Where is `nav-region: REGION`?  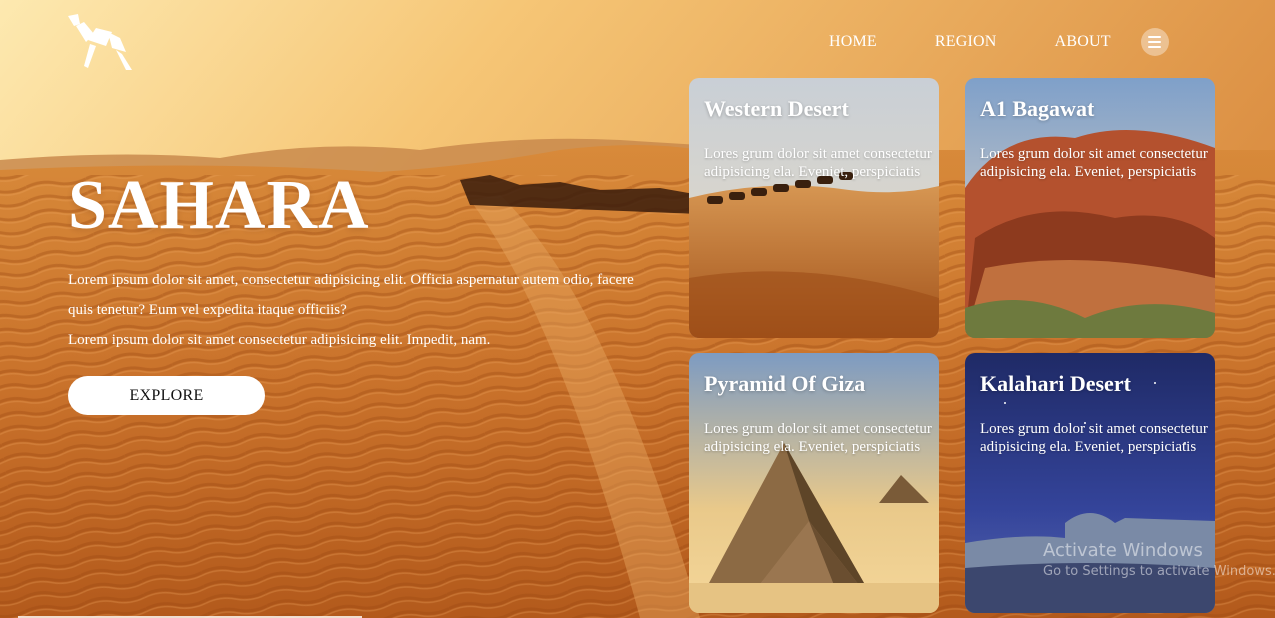 nav-region: REGION is located at coordinates (966, 42).